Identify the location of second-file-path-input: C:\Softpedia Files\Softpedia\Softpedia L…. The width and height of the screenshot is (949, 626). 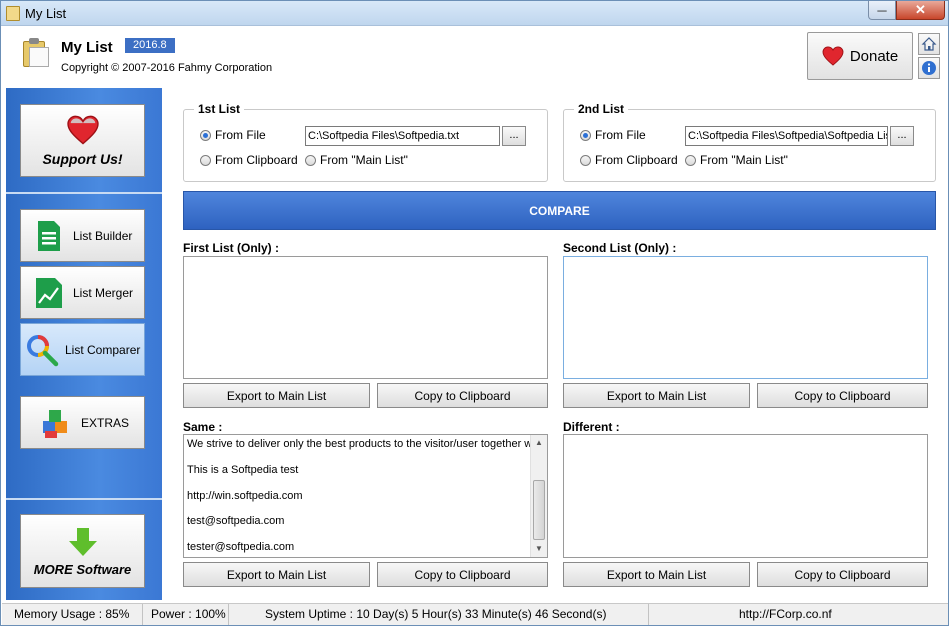
(786, 136).